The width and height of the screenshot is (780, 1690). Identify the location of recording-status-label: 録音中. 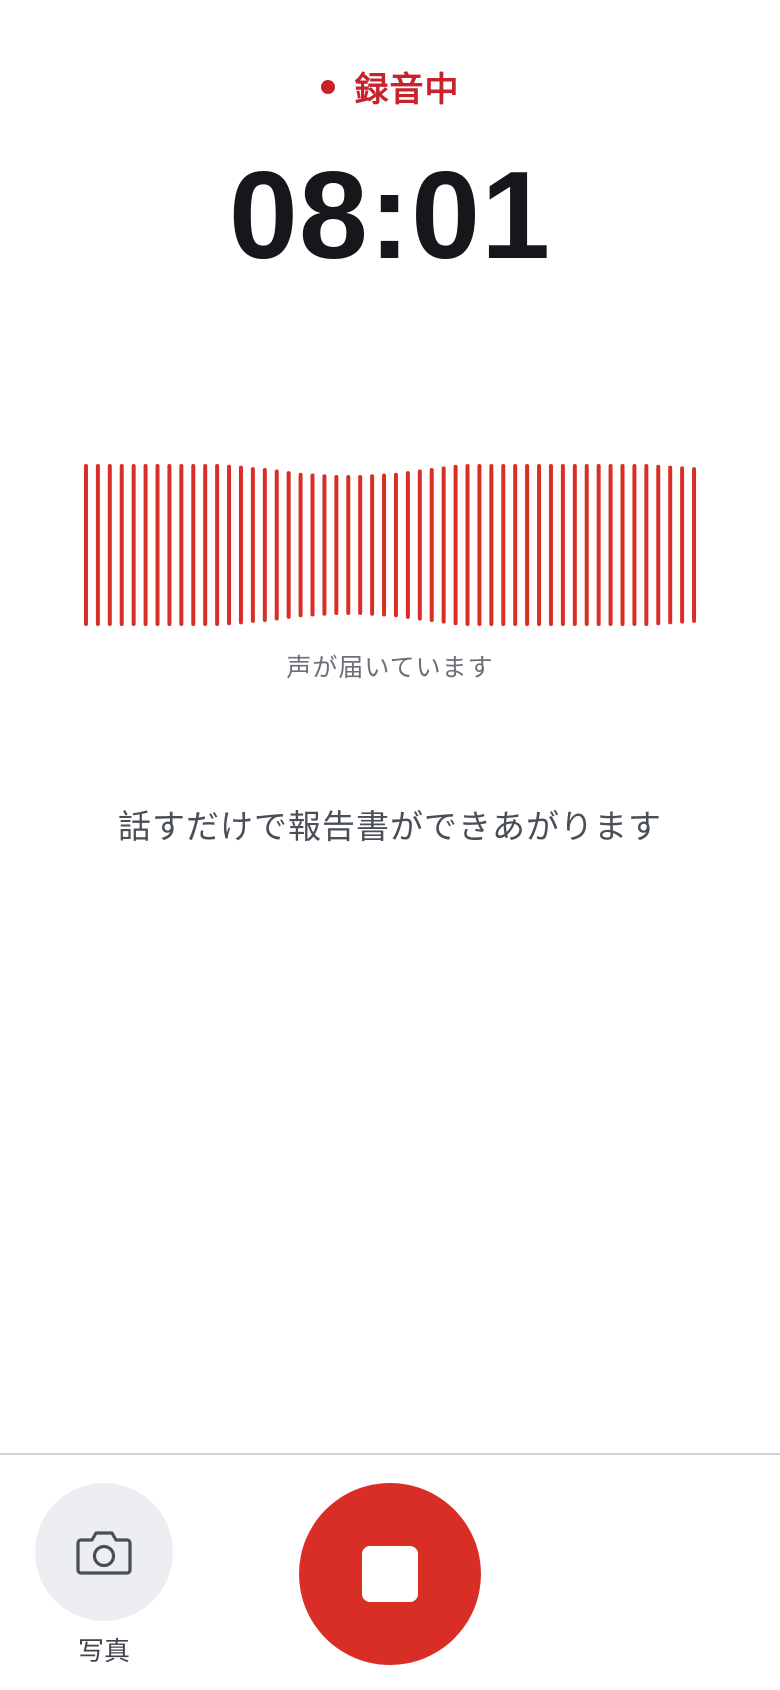
(407, 90).